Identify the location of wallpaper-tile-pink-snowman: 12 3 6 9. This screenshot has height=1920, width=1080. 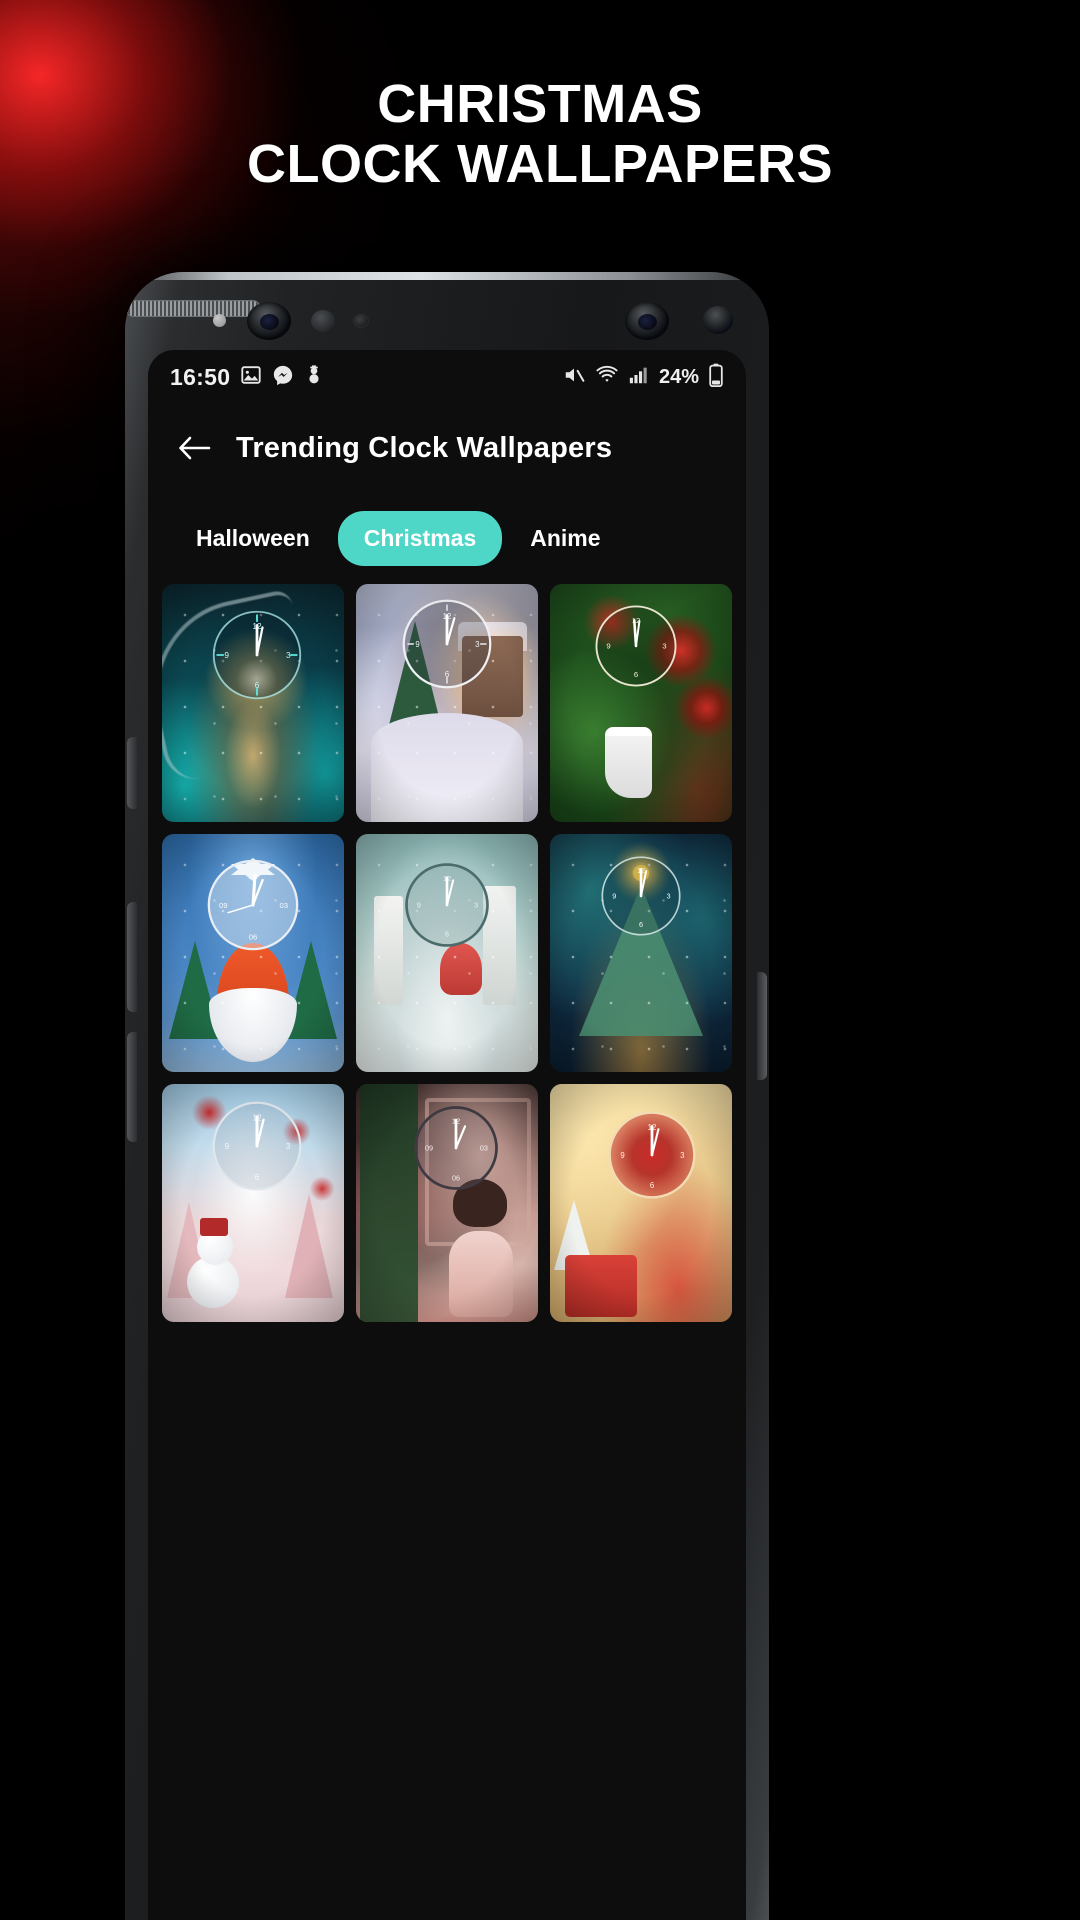
(253, 1203).